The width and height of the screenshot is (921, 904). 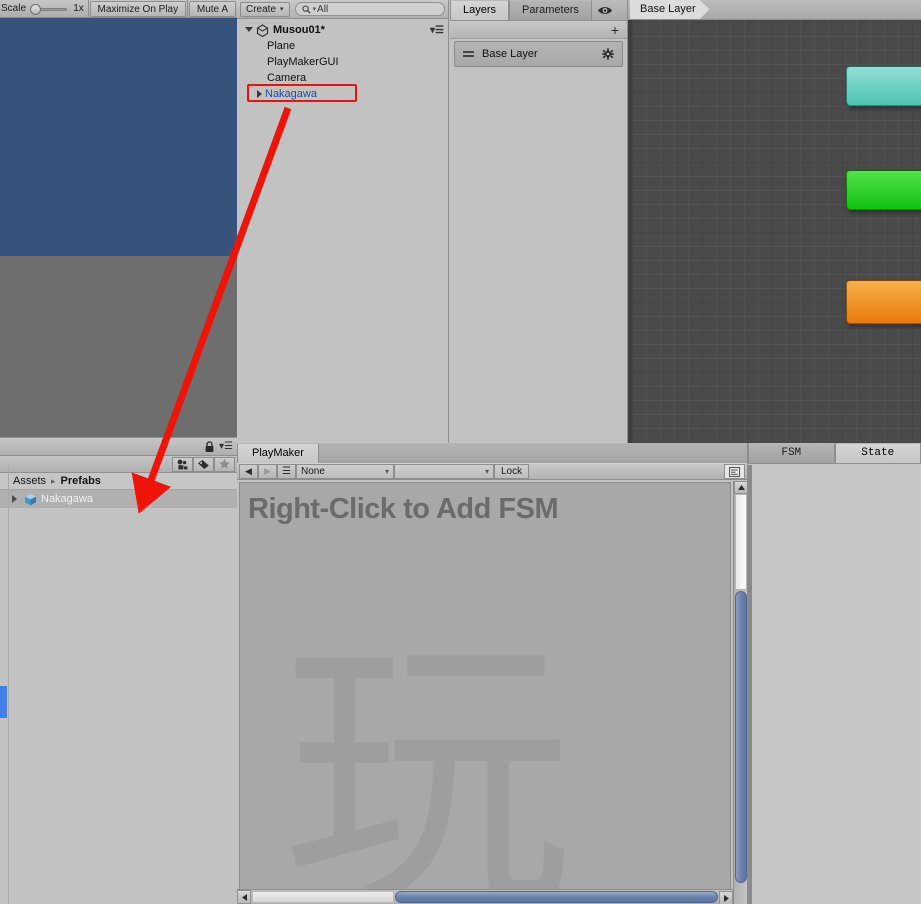 What do you see at coordinates (81, 481) in the screenshot?
I see `breadcrumb-prefabs: Prefabs` at bounding box center [81, 481].